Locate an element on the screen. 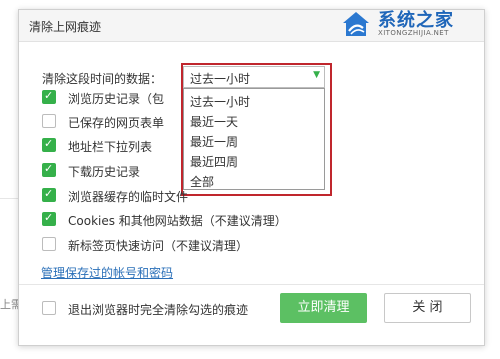  period-dropdown-list: 过去一小时 最近一天 最近一周 最近四周 全部 is located at coordinates (254, 139).